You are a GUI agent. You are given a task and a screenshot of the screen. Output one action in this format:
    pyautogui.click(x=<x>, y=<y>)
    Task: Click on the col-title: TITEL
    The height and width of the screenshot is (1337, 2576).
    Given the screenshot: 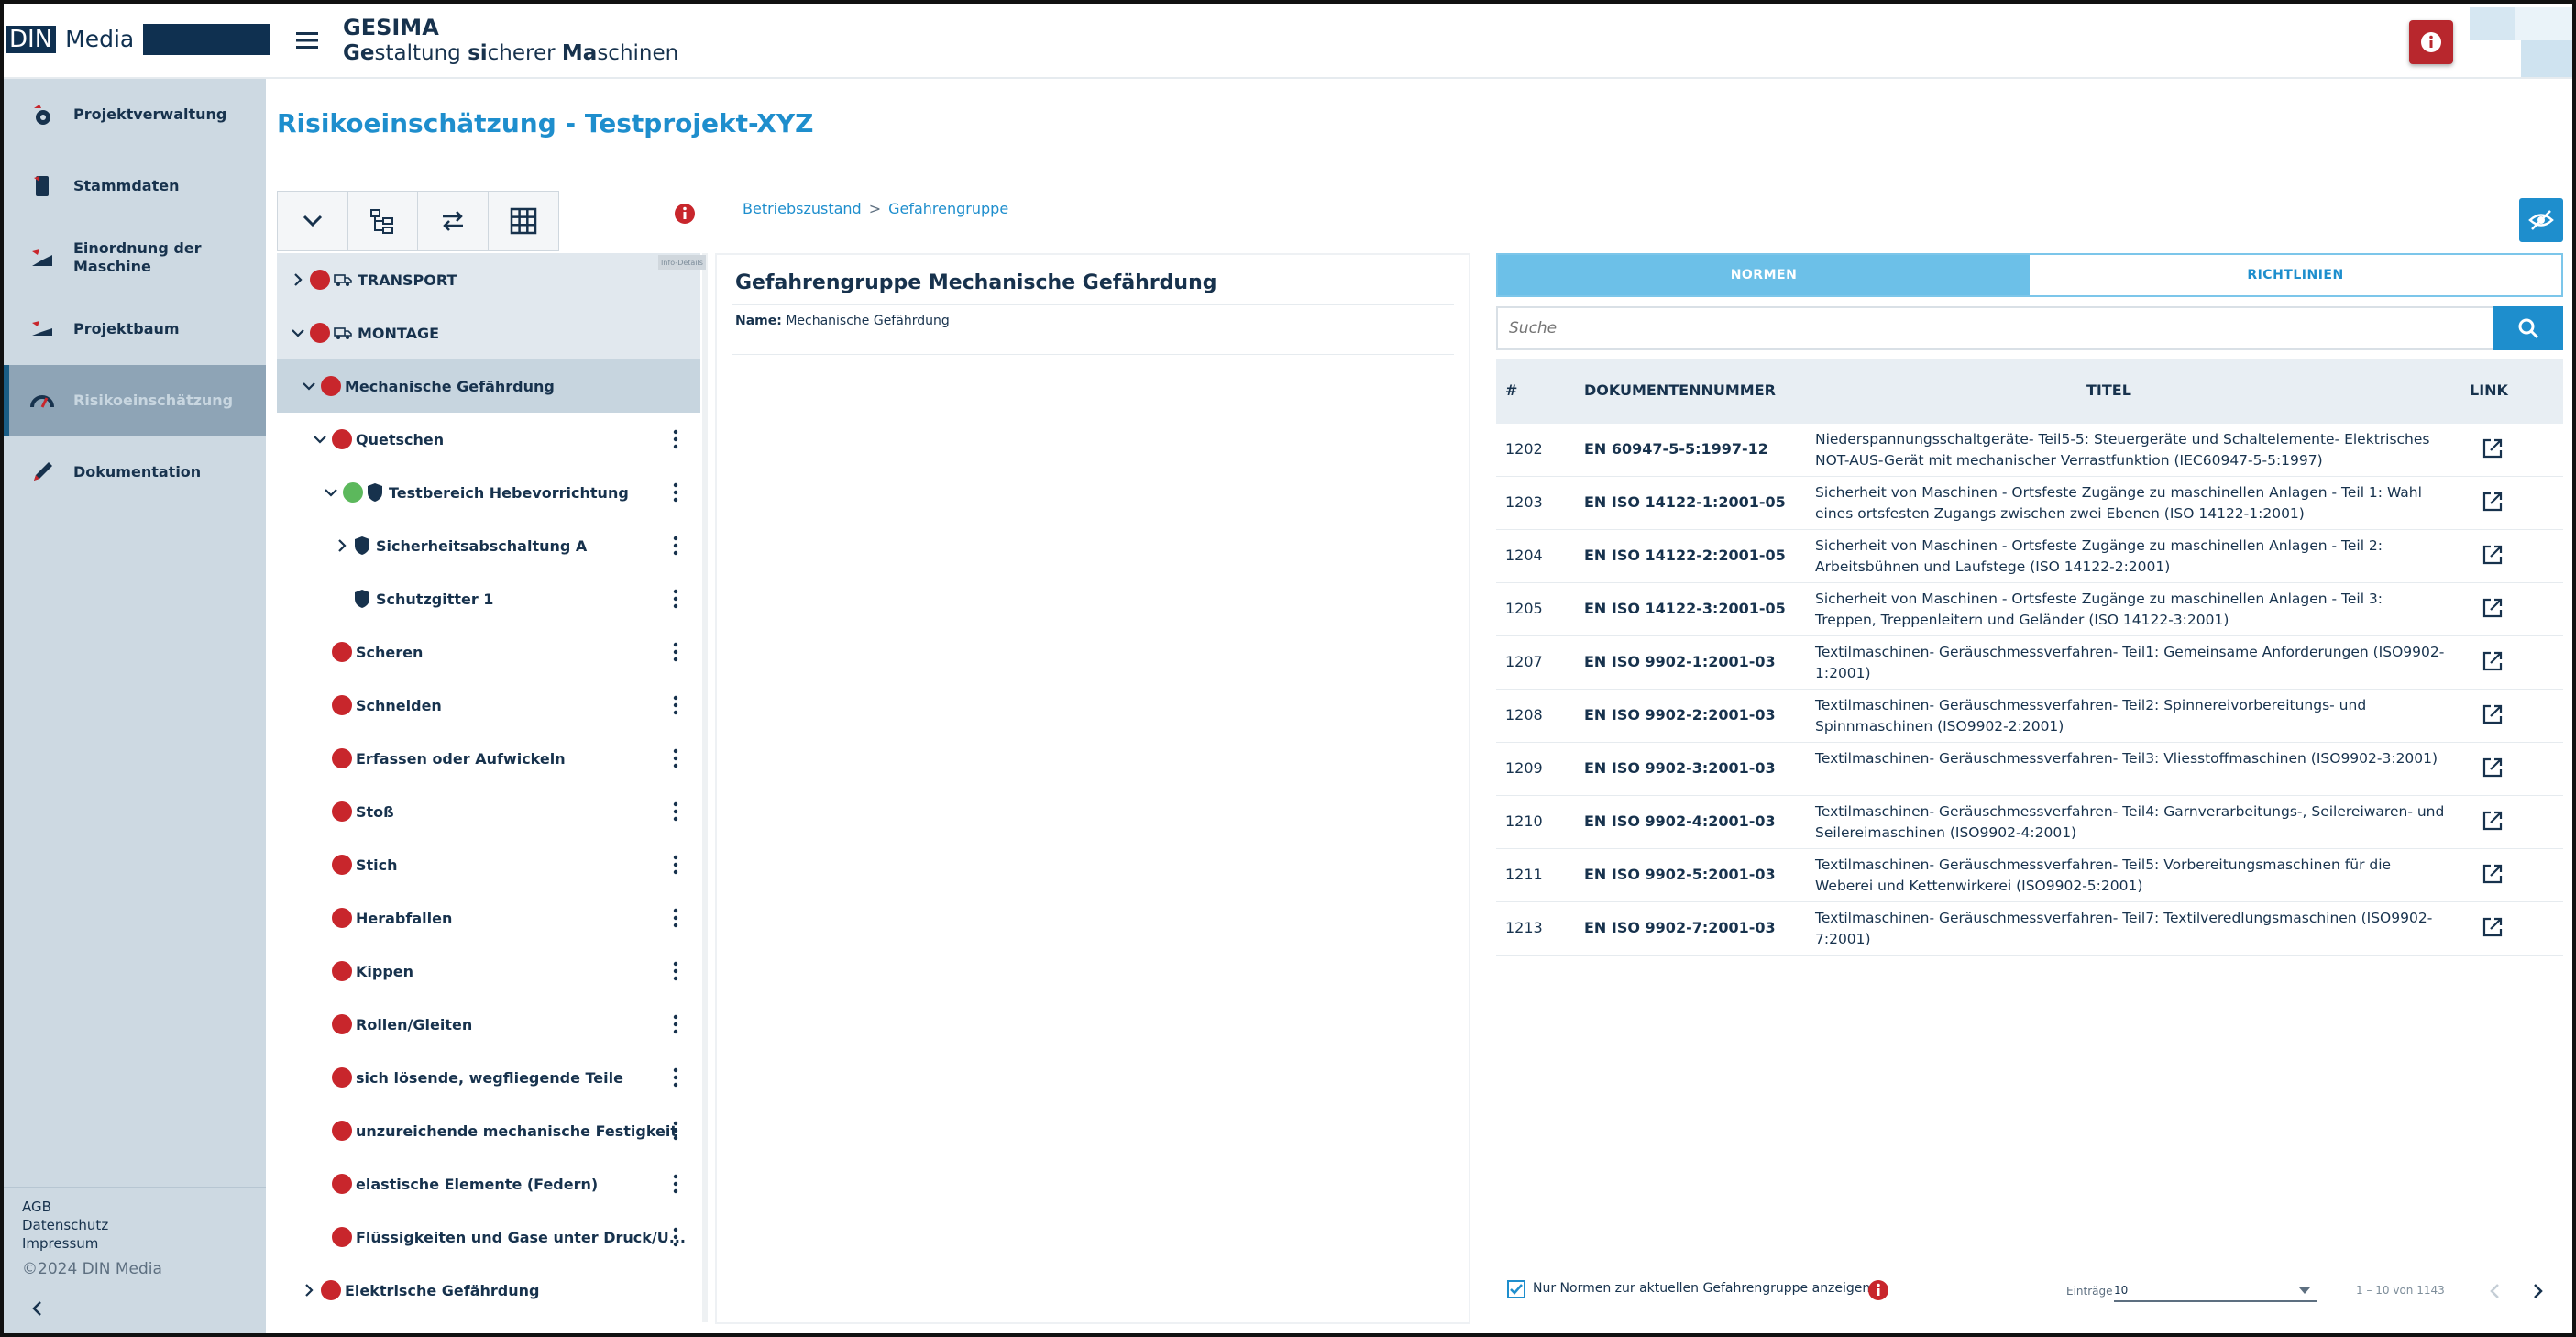 What is the action you would take?
    pyautogui.click(x=2108, y=390)
    